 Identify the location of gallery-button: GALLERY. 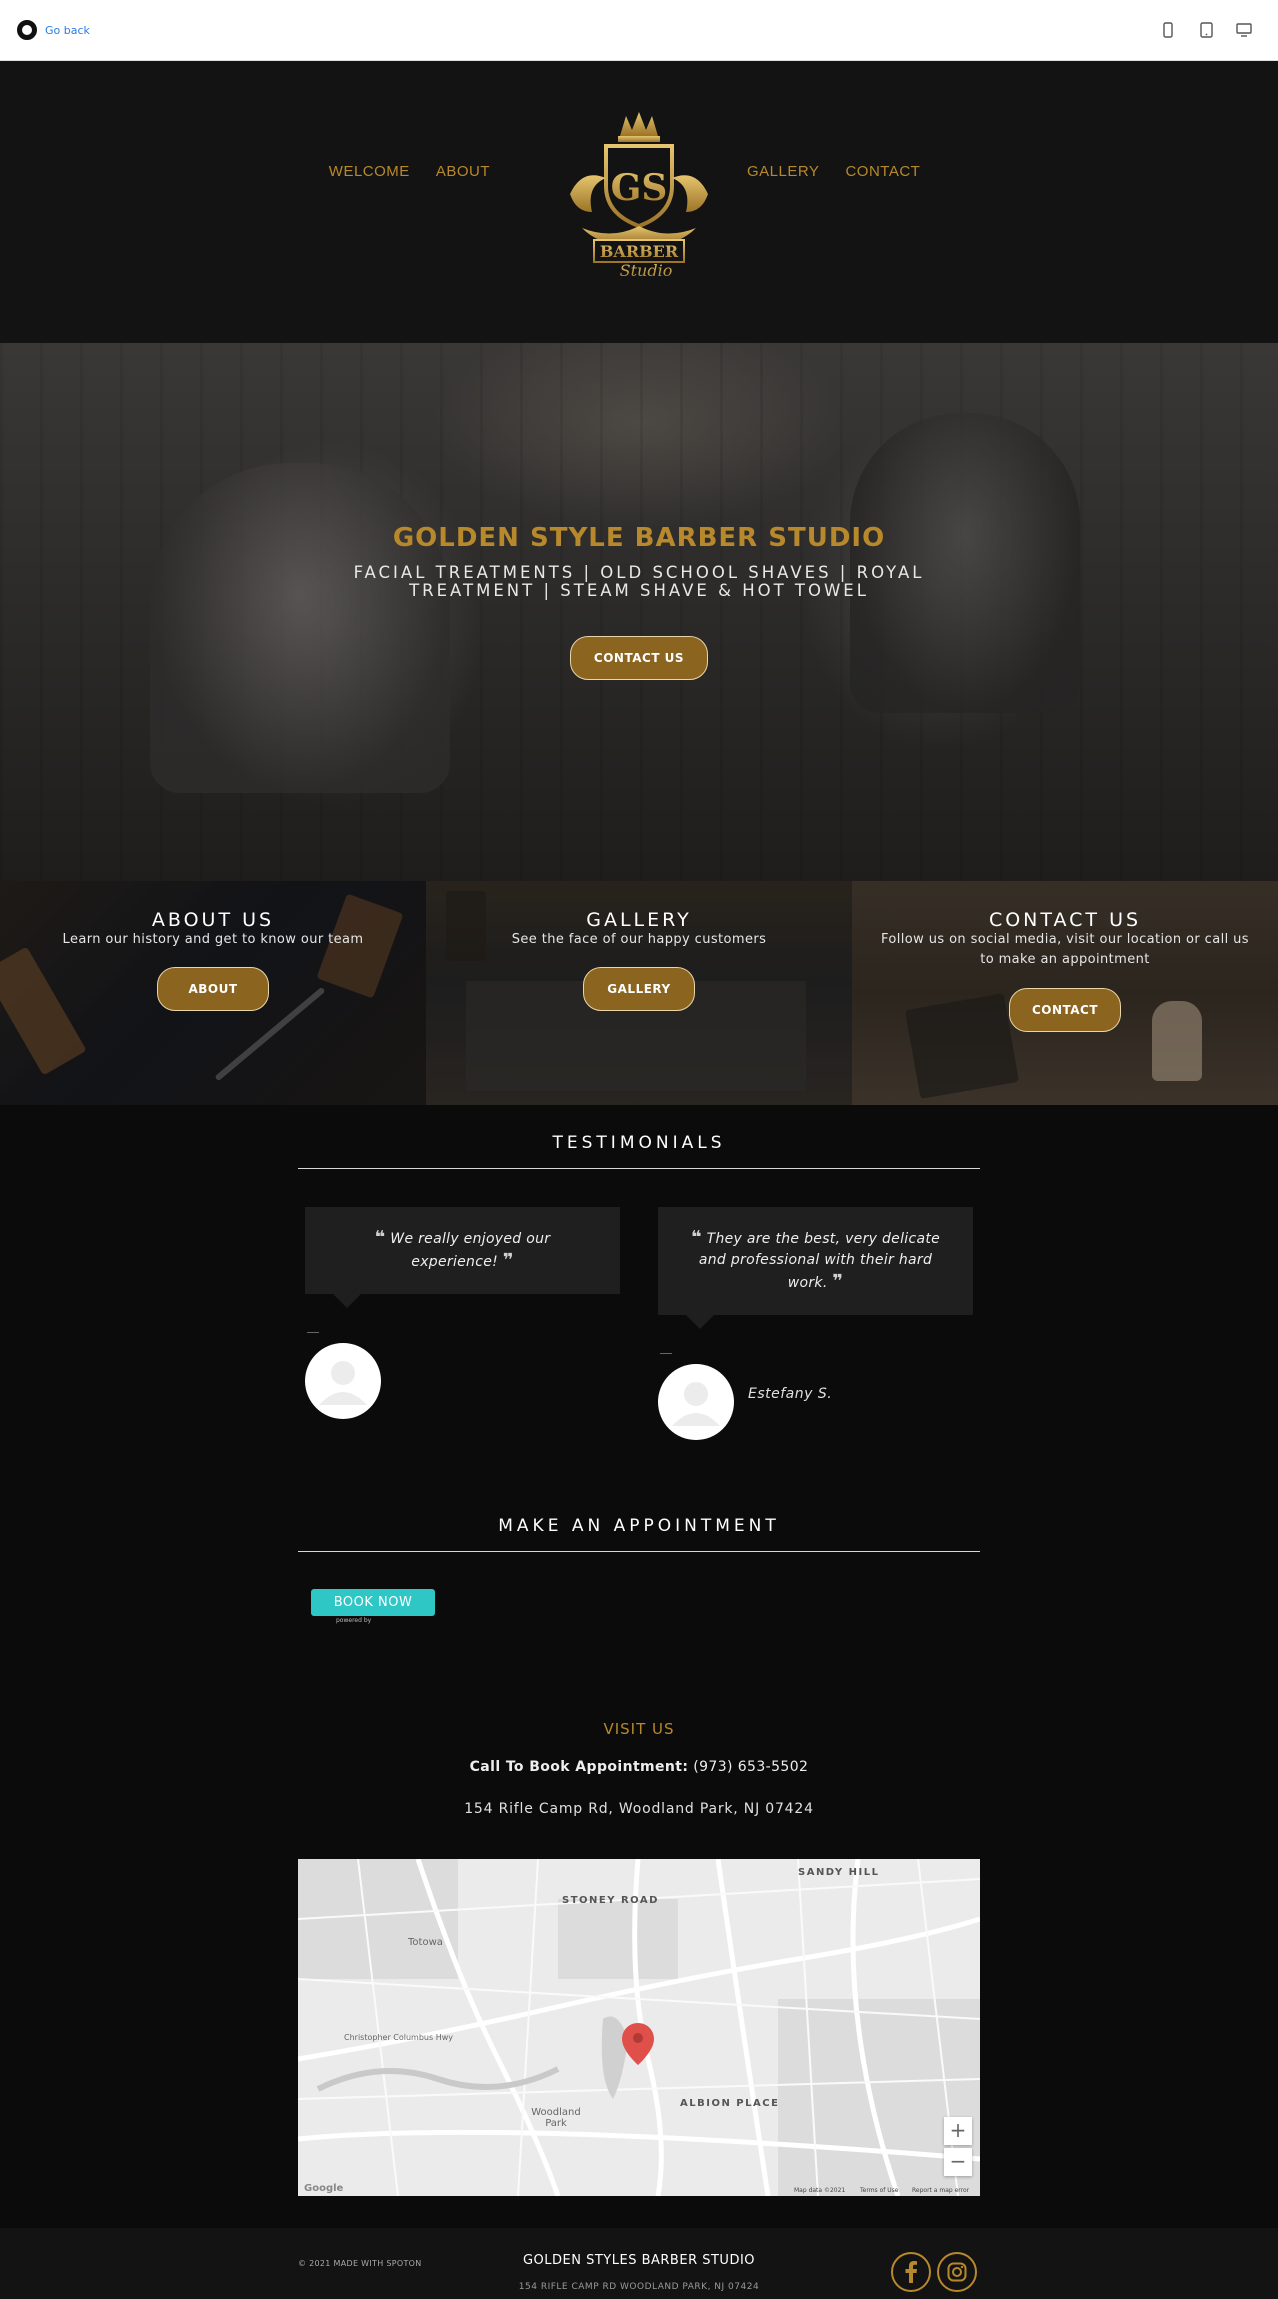
(639, 989).